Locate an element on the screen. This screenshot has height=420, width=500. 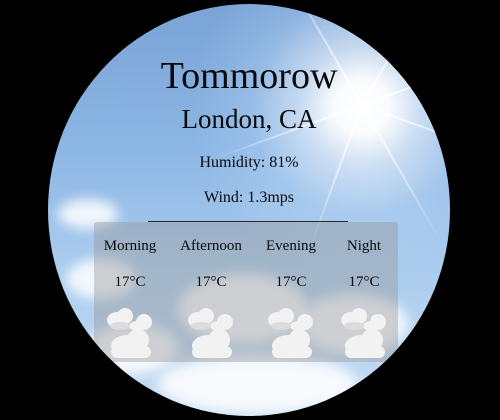
background-cloud is located at coordinates (258, 384).